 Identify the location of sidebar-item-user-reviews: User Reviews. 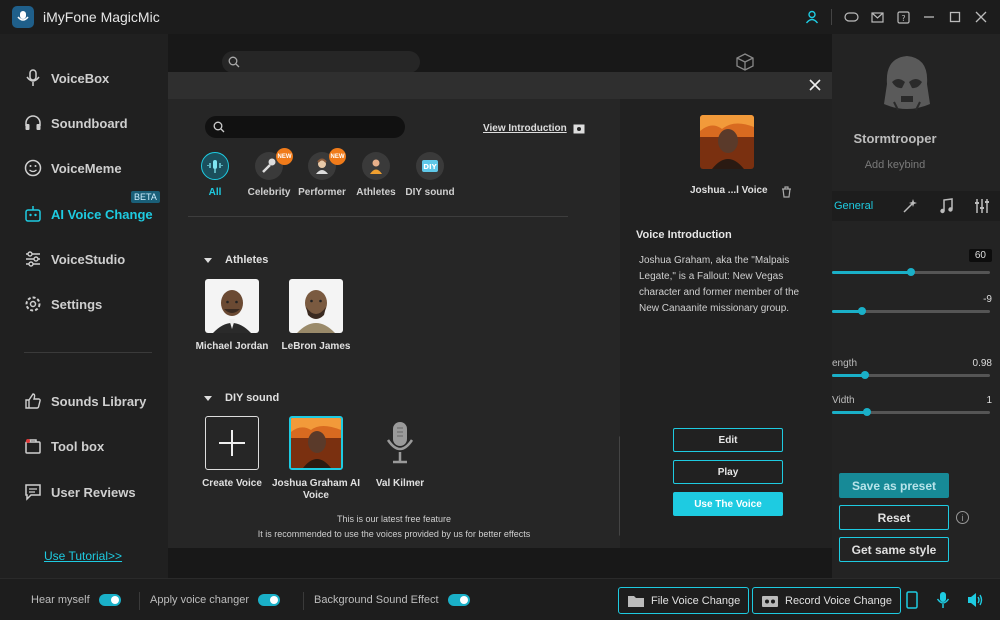
(94, 492).